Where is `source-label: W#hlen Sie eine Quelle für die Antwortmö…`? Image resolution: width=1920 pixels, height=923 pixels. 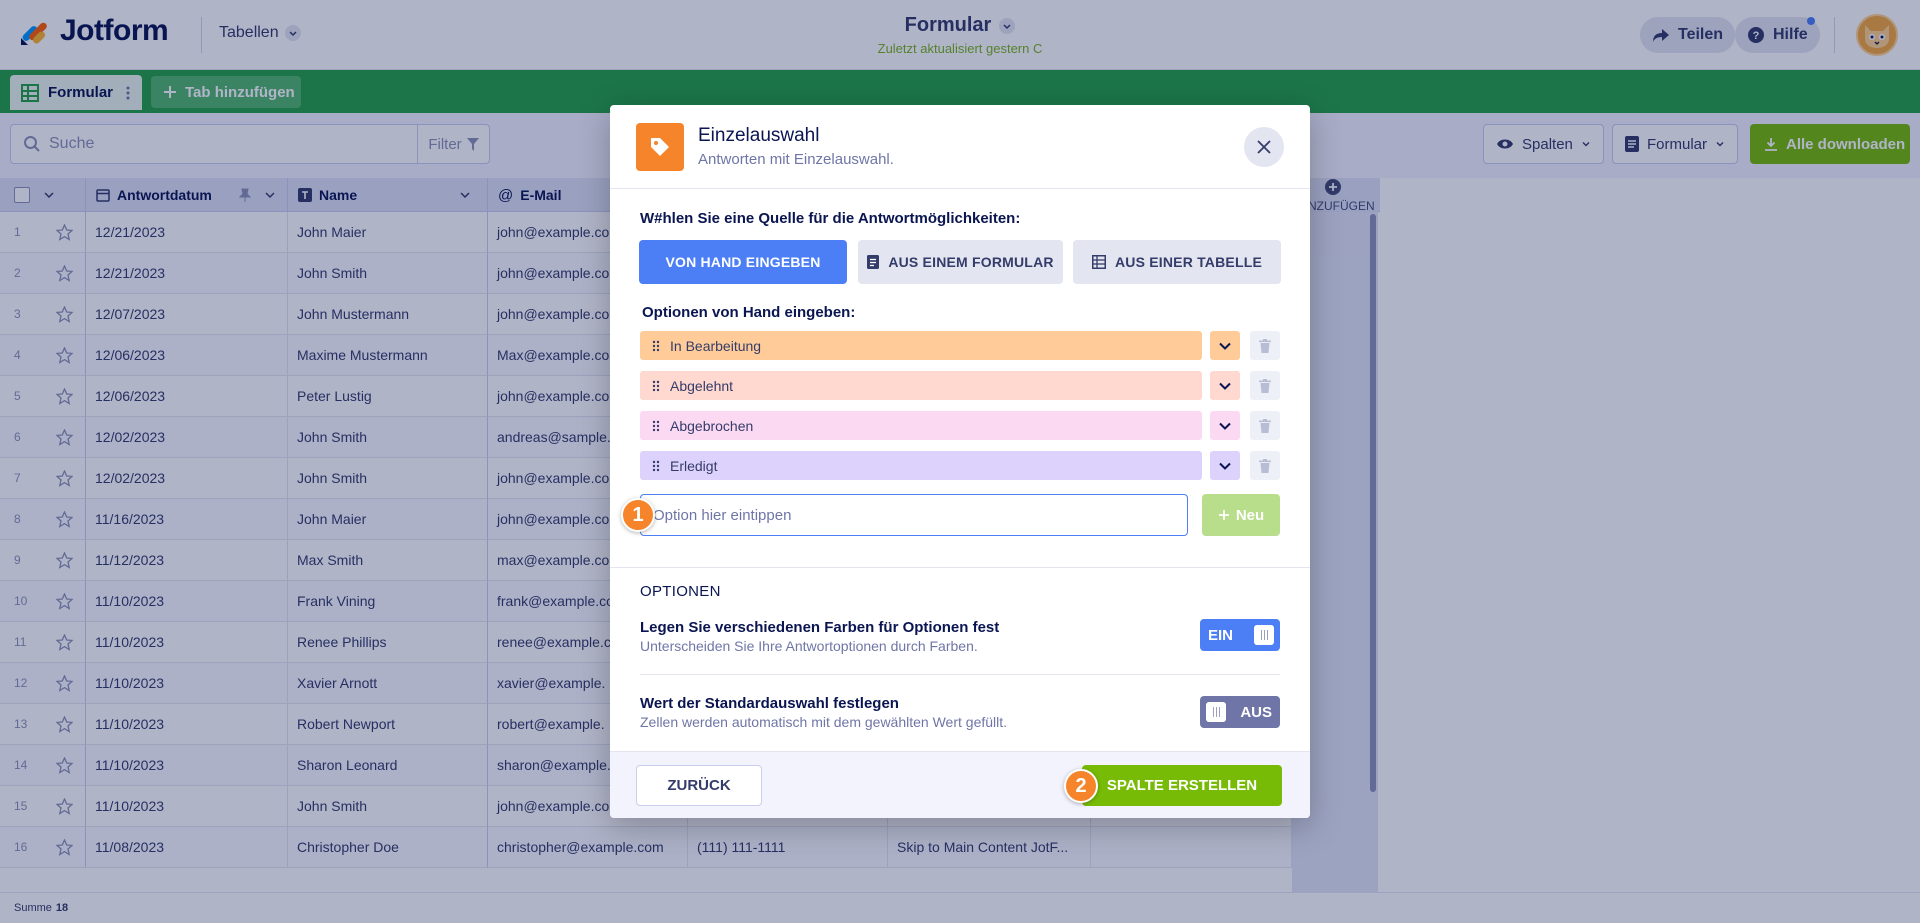 source-label: W#hlen Sie eine Quelle für die Antwortmö… is located at coordinates (830, 218).